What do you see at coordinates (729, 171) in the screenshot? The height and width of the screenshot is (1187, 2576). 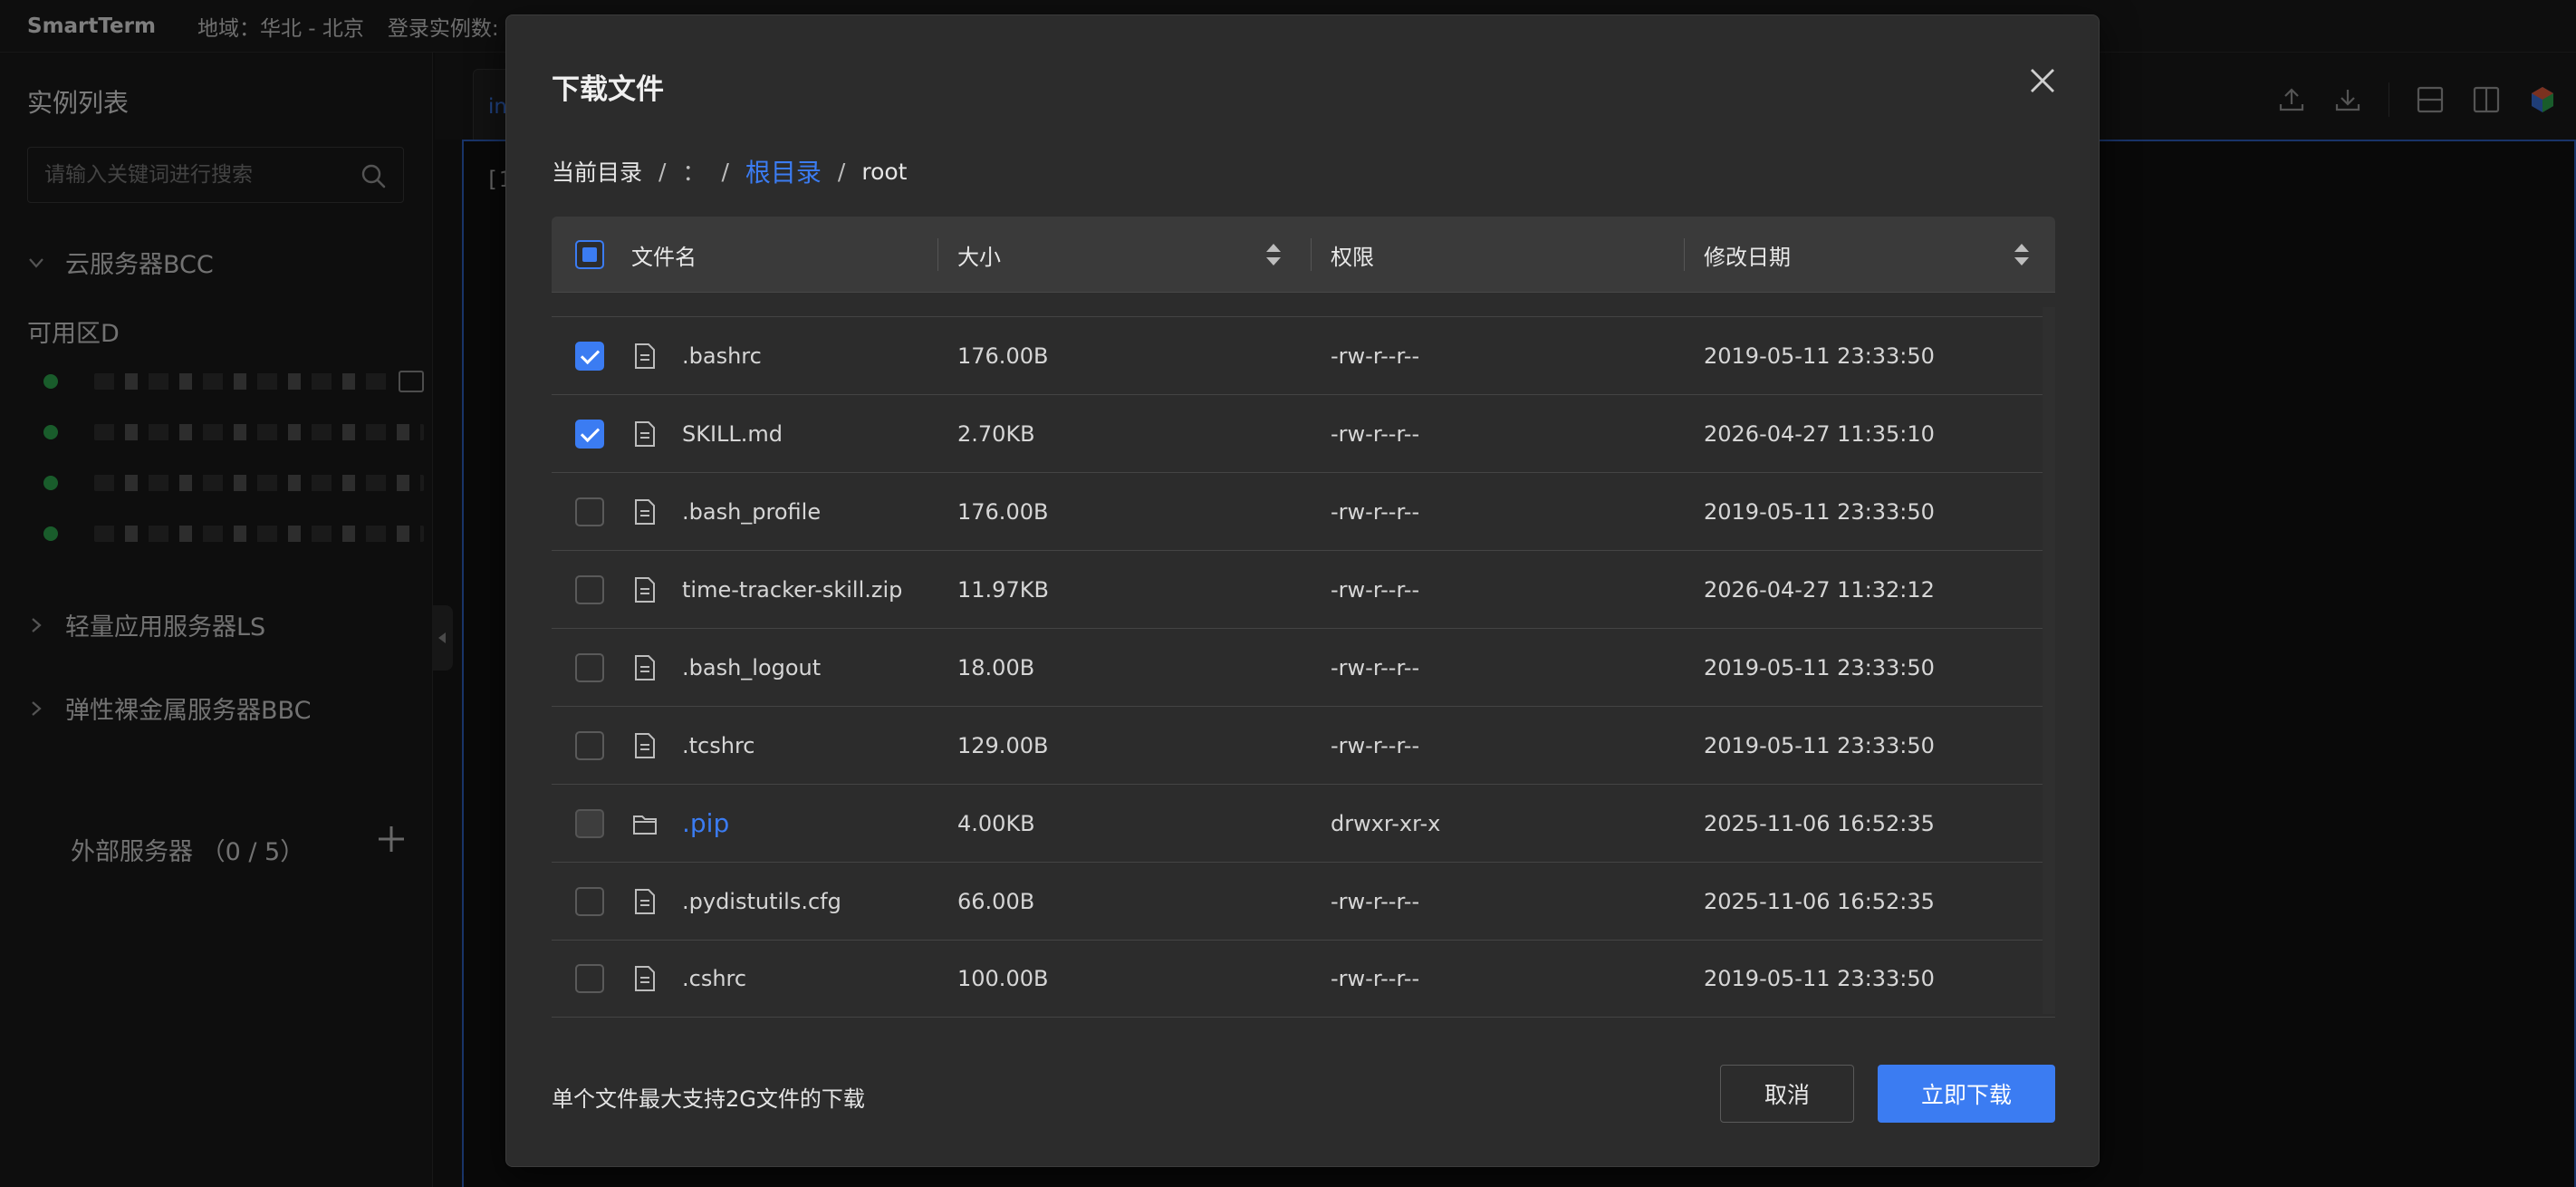 I see `breadcrumb: 当前目录 / ： / 根目录 / root` at bounding box center [729, 171].